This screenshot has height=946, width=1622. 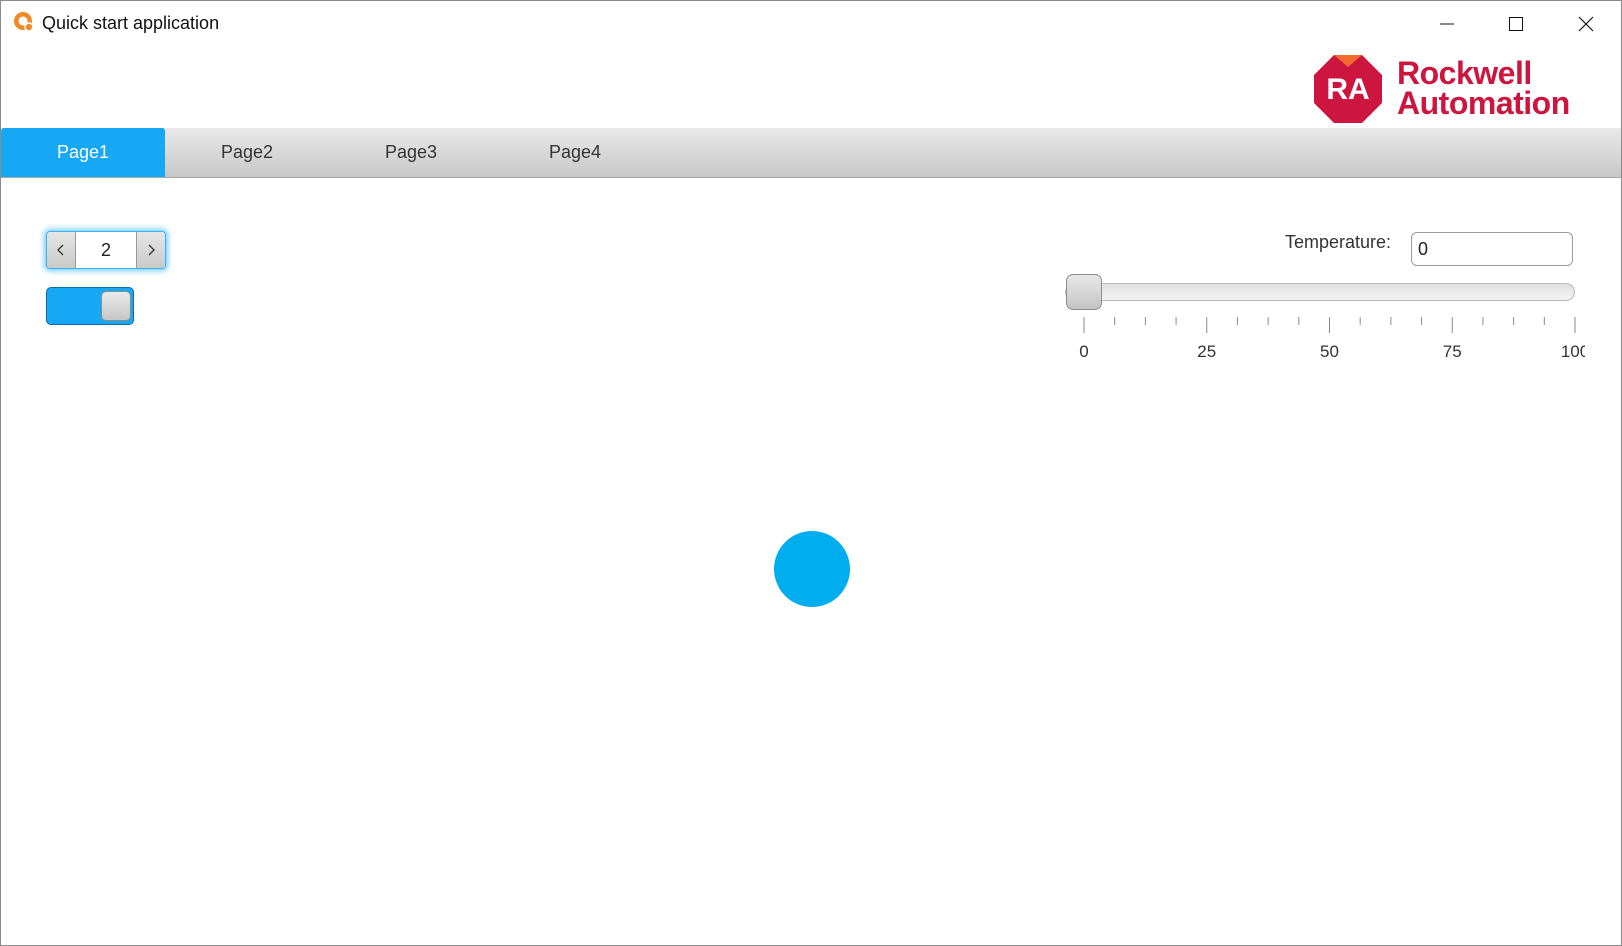 What do you see at coordinates (131, 23) in the screenshot?
I see `window-title: Quick start application` at bounding box center [131, 23].